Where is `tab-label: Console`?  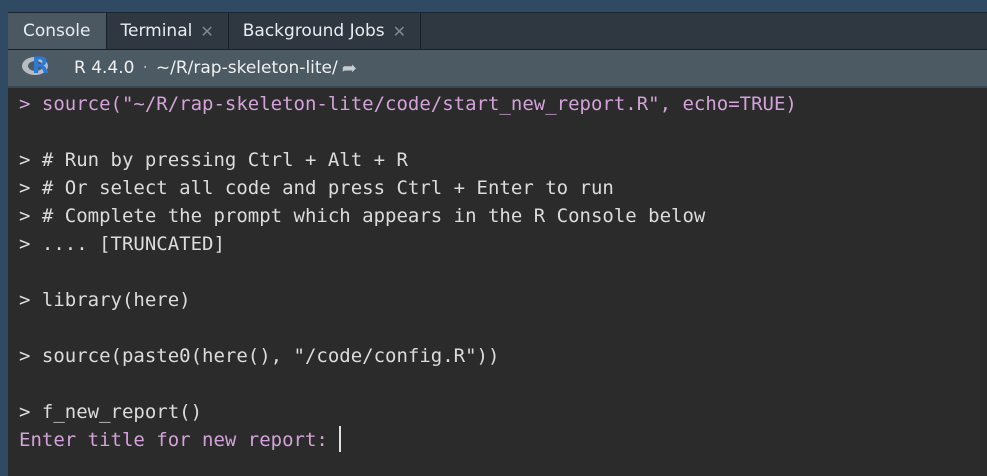
tab-label: Console is located at coordinates (57, 31).